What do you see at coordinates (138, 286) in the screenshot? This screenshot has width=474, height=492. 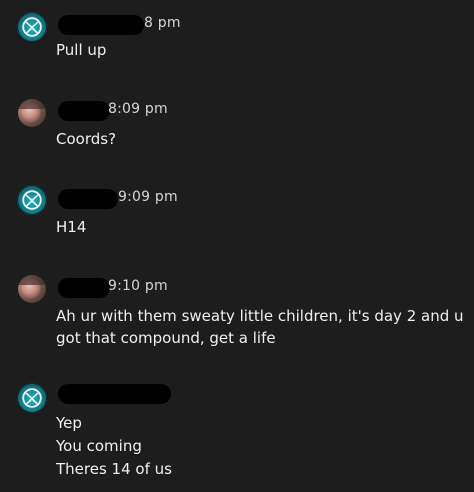 I see `message-time: 9:10 pm` at bounding box center [138, 286].